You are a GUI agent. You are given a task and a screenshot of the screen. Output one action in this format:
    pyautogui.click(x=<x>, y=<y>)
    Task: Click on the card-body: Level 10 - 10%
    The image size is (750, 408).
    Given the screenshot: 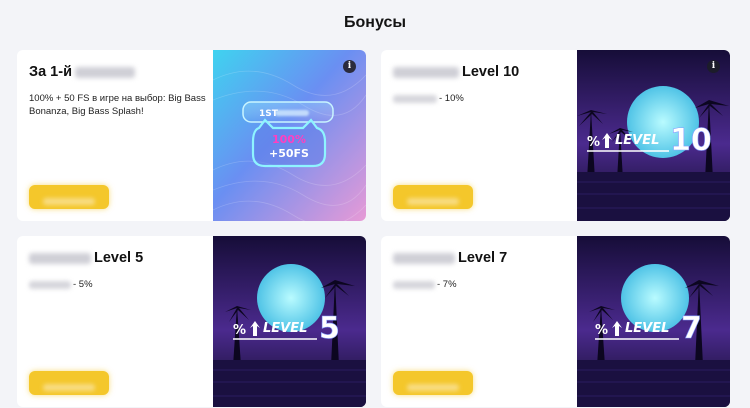 What is the action you would take?
    pyautogui.click(x=479, y=135)
    